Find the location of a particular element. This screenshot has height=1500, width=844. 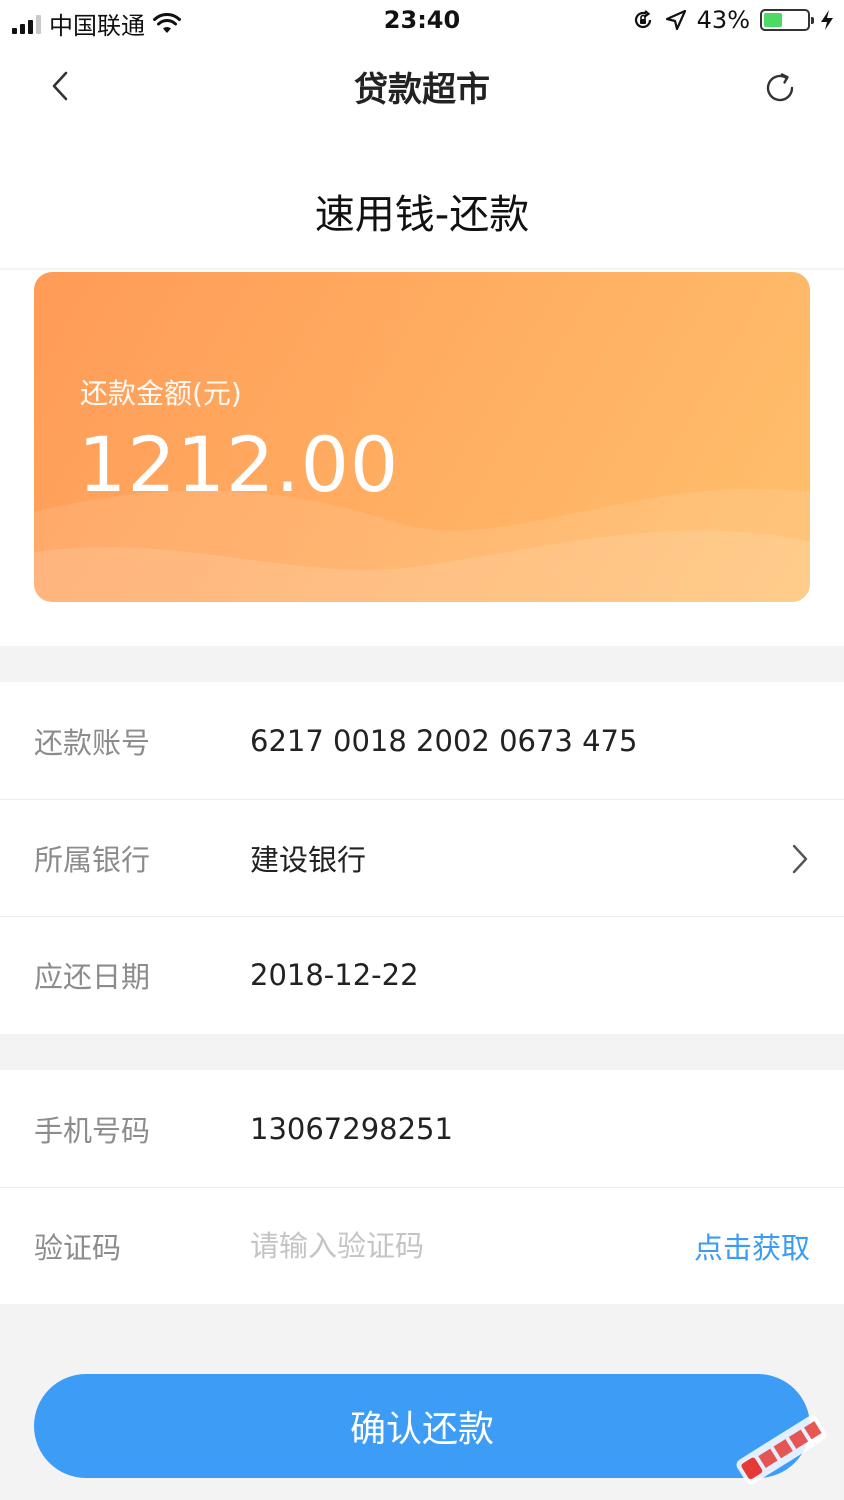

carrier-name: 中国联通 is located at coordinates (97, 26).